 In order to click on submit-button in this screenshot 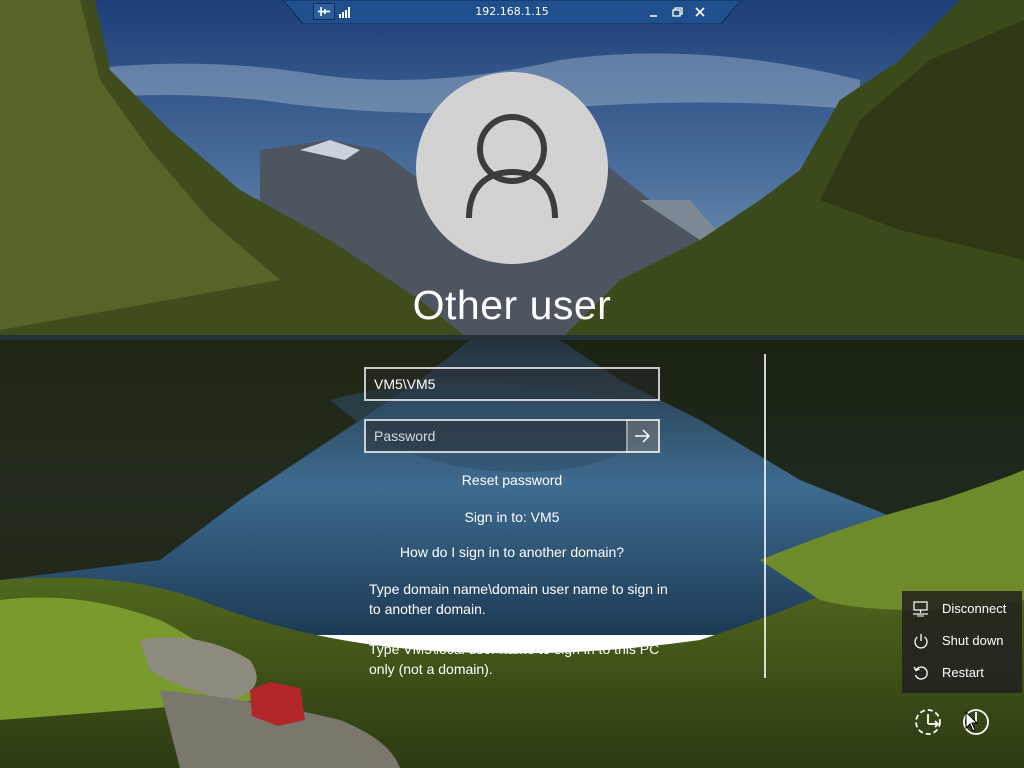, I will do `click(643, 436)`.